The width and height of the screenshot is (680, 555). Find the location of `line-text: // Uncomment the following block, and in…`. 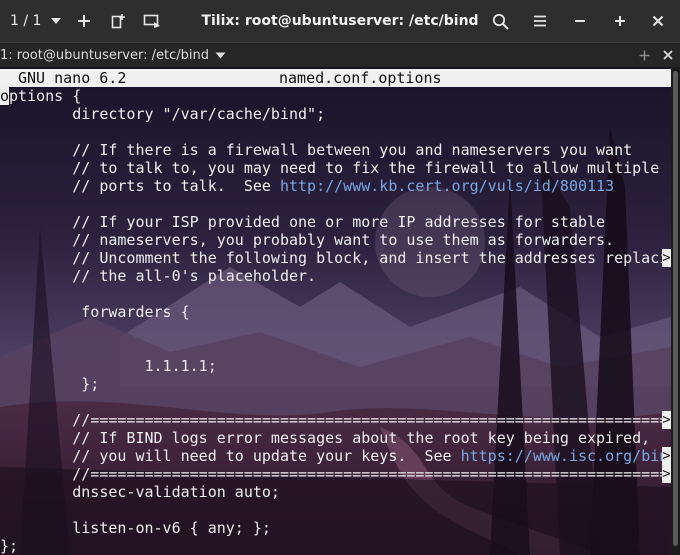

line-text: // Uncomment the following block, and in… is located at coordinates (334, 258).